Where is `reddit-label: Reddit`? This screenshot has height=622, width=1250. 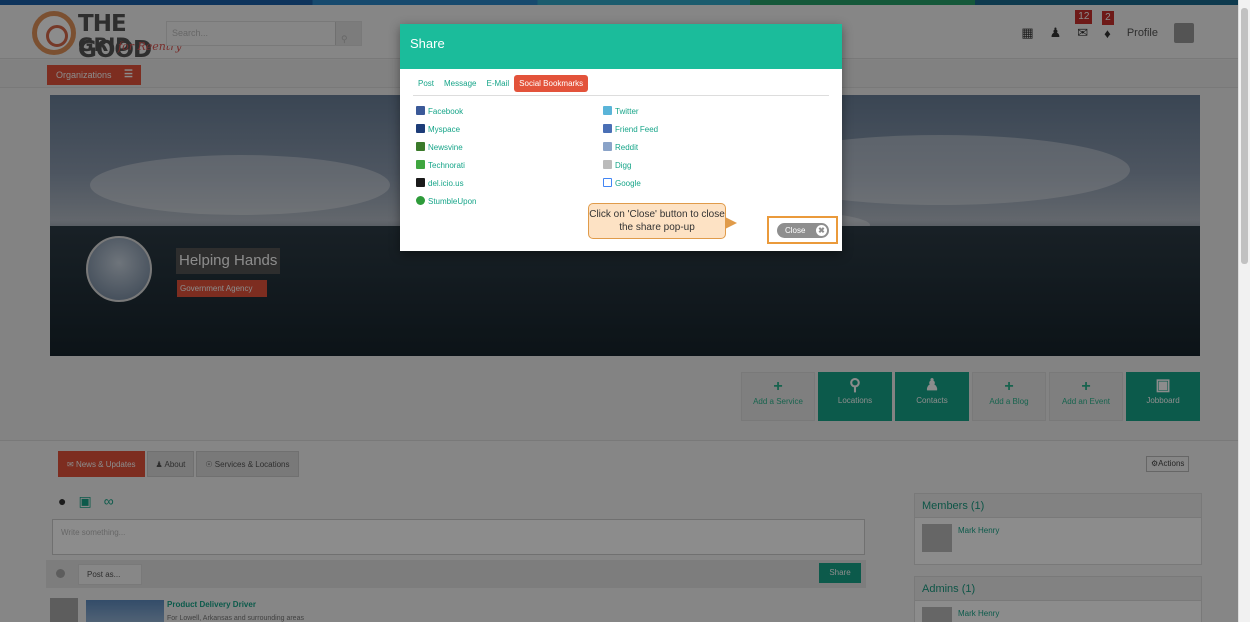 reddit-label: Reddit is located at coordinates (627, 147).